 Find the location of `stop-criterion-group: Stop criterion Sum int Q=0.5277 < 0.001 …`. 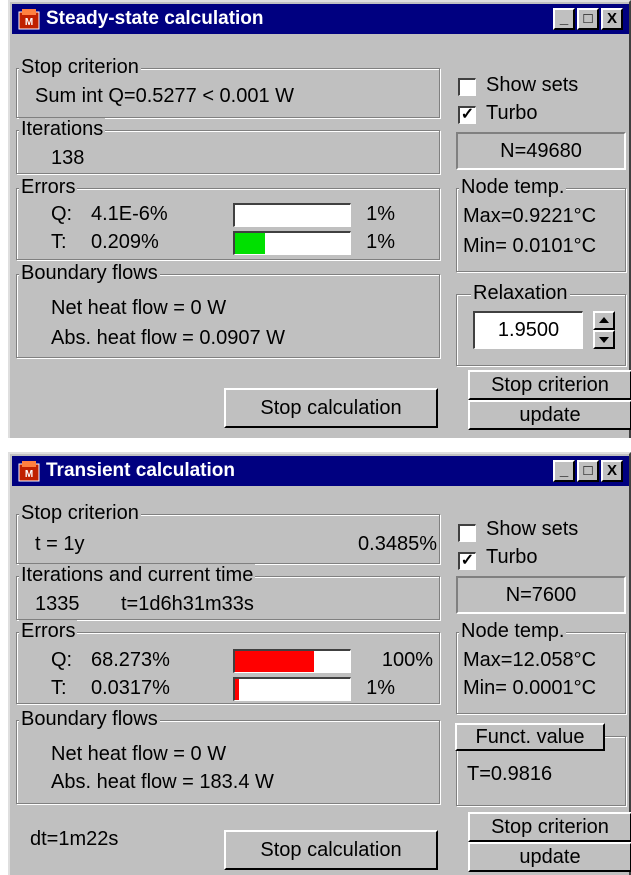

stop-criterion-group: Stop criterion Sum int Q=0.5277 < 0.001 … is located at coordinates (228, 87).